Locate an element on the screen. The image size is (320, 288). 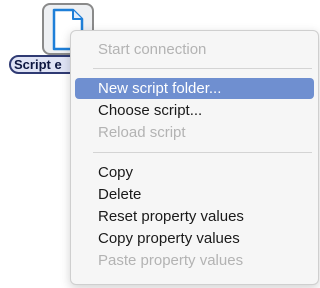
menu-item-delete: Delete is located at coordinates (194, 194).